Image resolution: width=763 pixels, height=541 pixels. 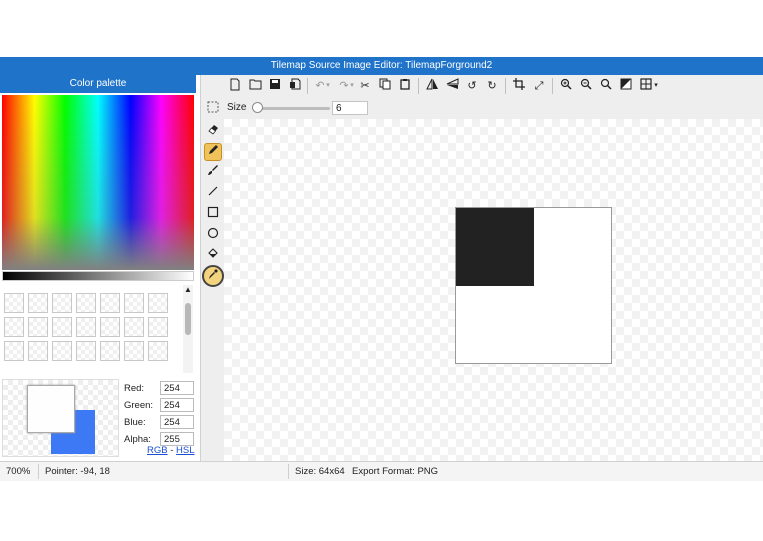 What do you see at coordinates (18, 471) in the screenshot?
I see `zoom-level: 700%` at bounding box center [18, 471].